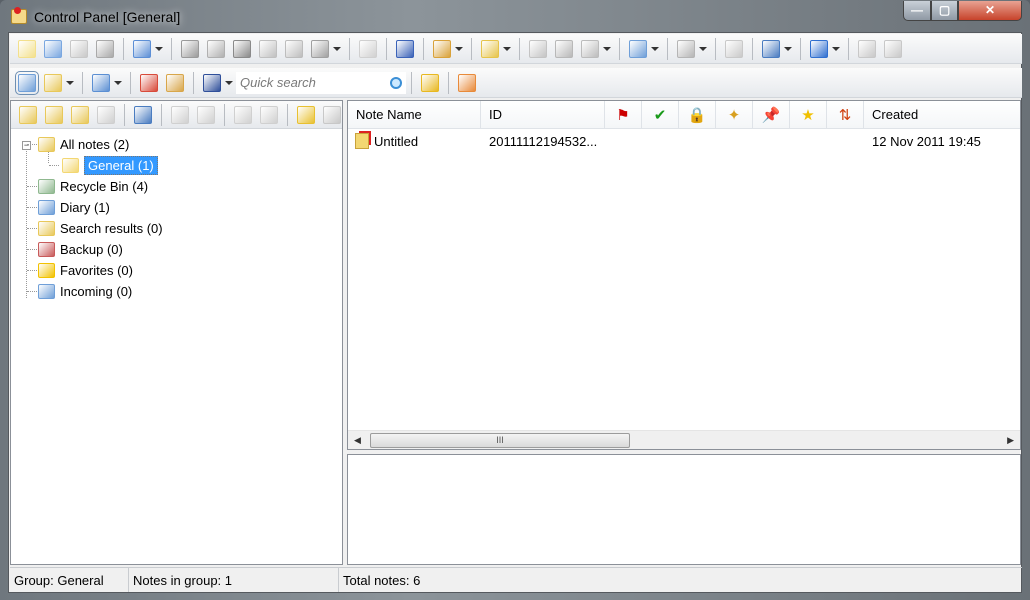 Image resolution: width=1030 pixels, height=600 pixels. I want to click on search-icon, so click(396, 82).